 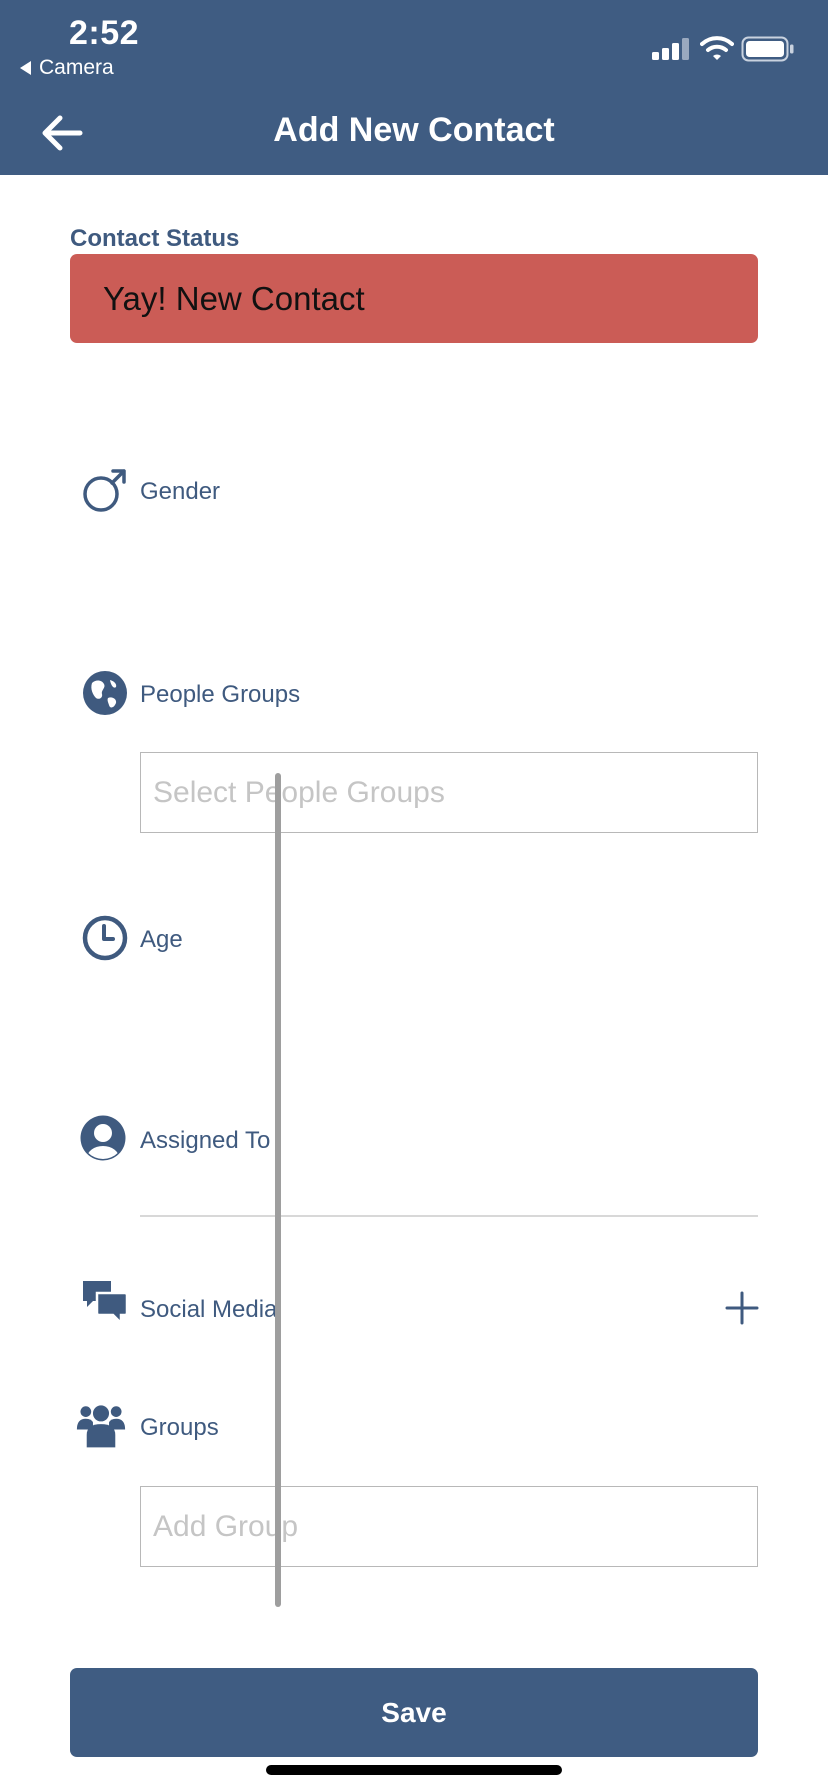 What do you see at coordinates (449, 1216) in the screenshot?
I see `assigned-to-divider` at bounding box center [449, 1216].